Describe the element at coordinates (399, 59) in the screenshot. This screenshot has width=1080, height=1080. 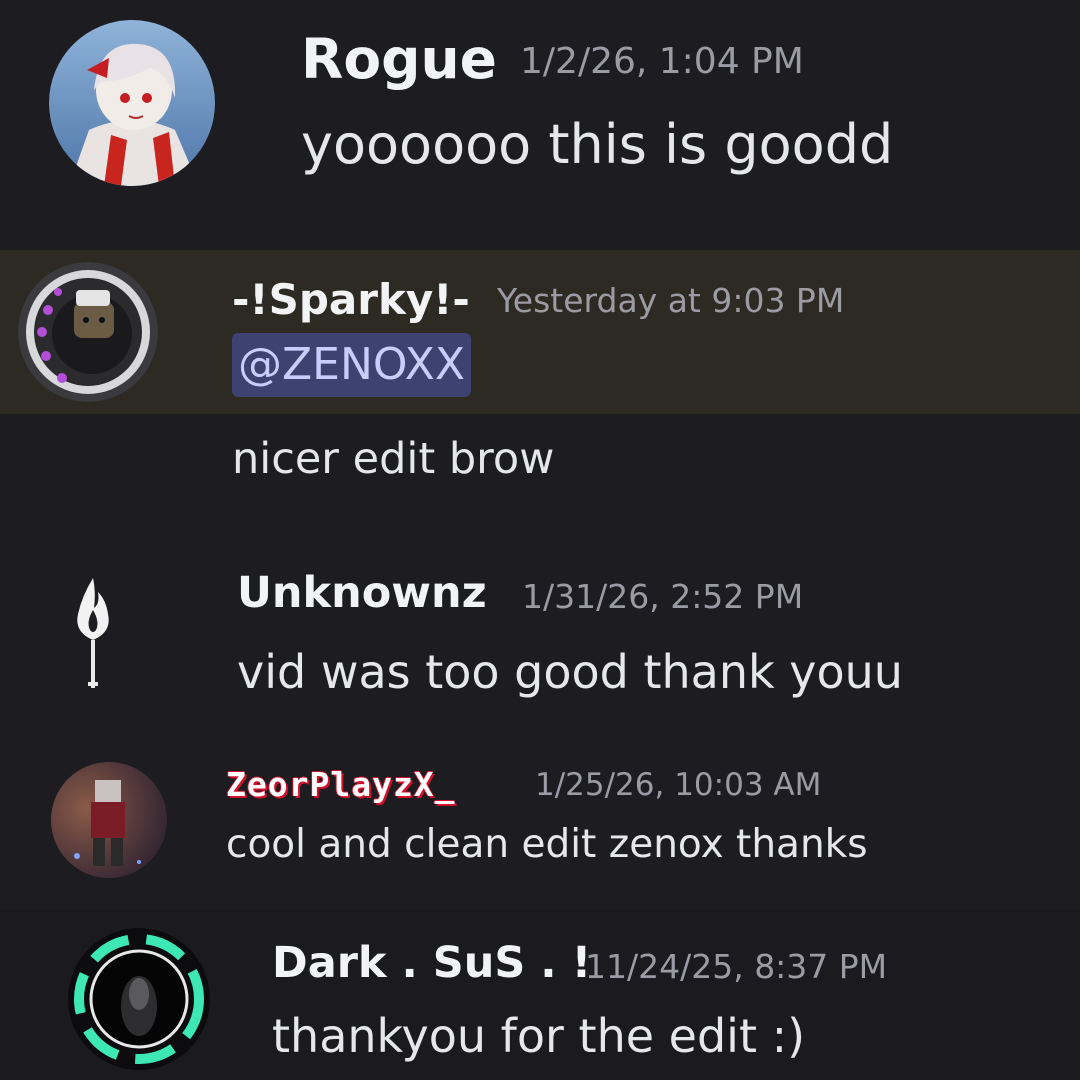
I see `message-username: Rogue` at that location.